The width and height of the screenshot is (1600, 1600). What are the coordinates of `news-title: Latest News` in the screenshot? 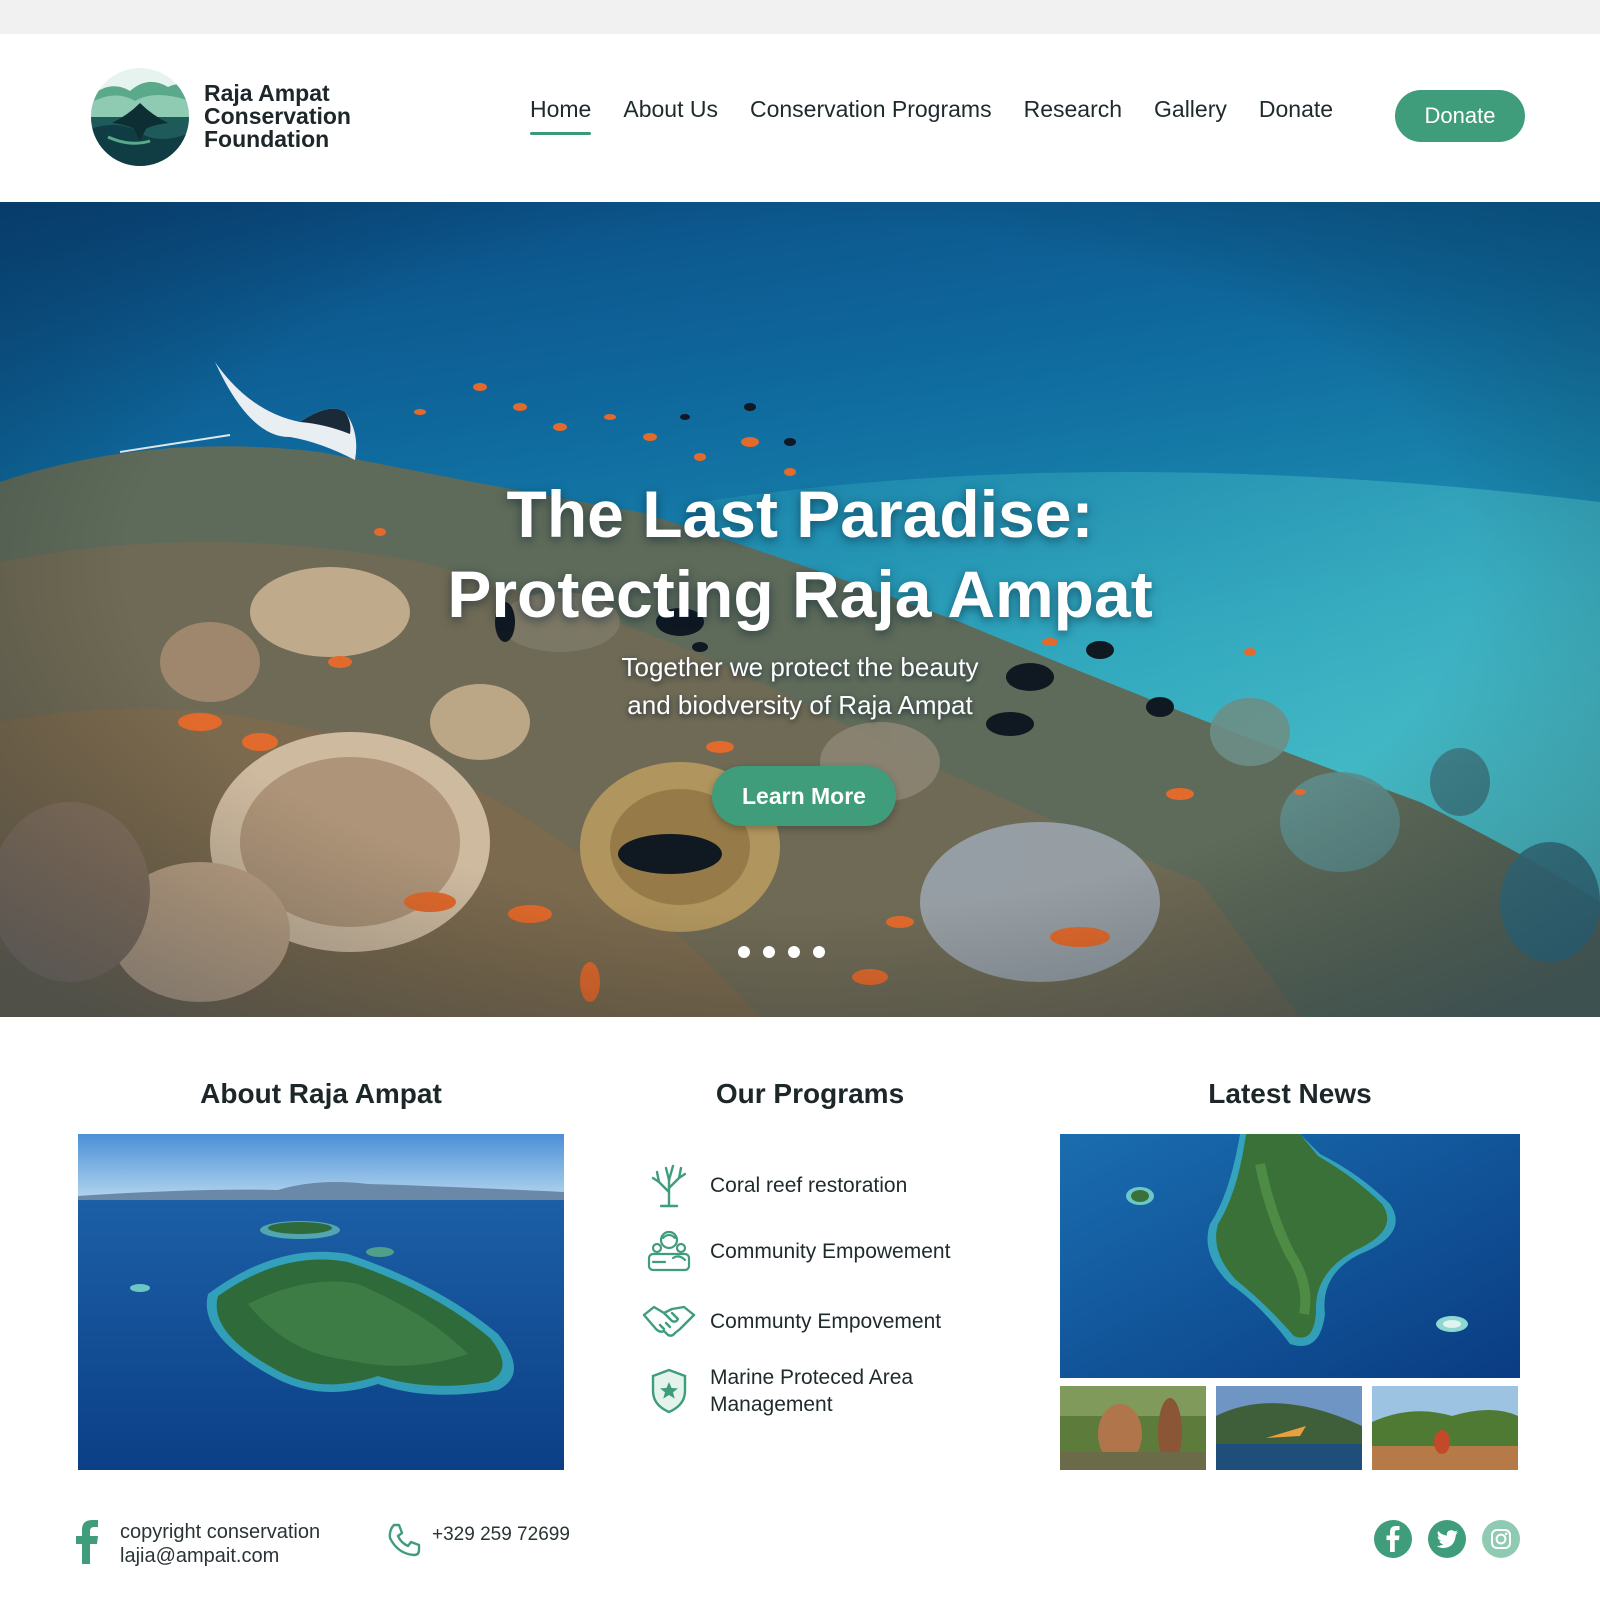 It's located at (1290, 1093).